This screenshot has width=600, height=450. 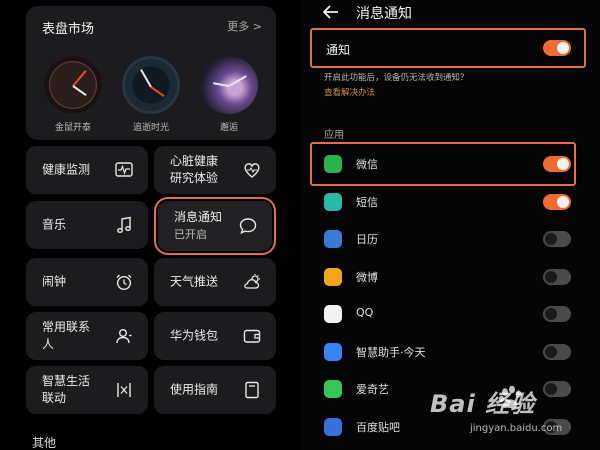 I want to click on tile-label: 消息通知 已开启, so click(x=198, y=226).